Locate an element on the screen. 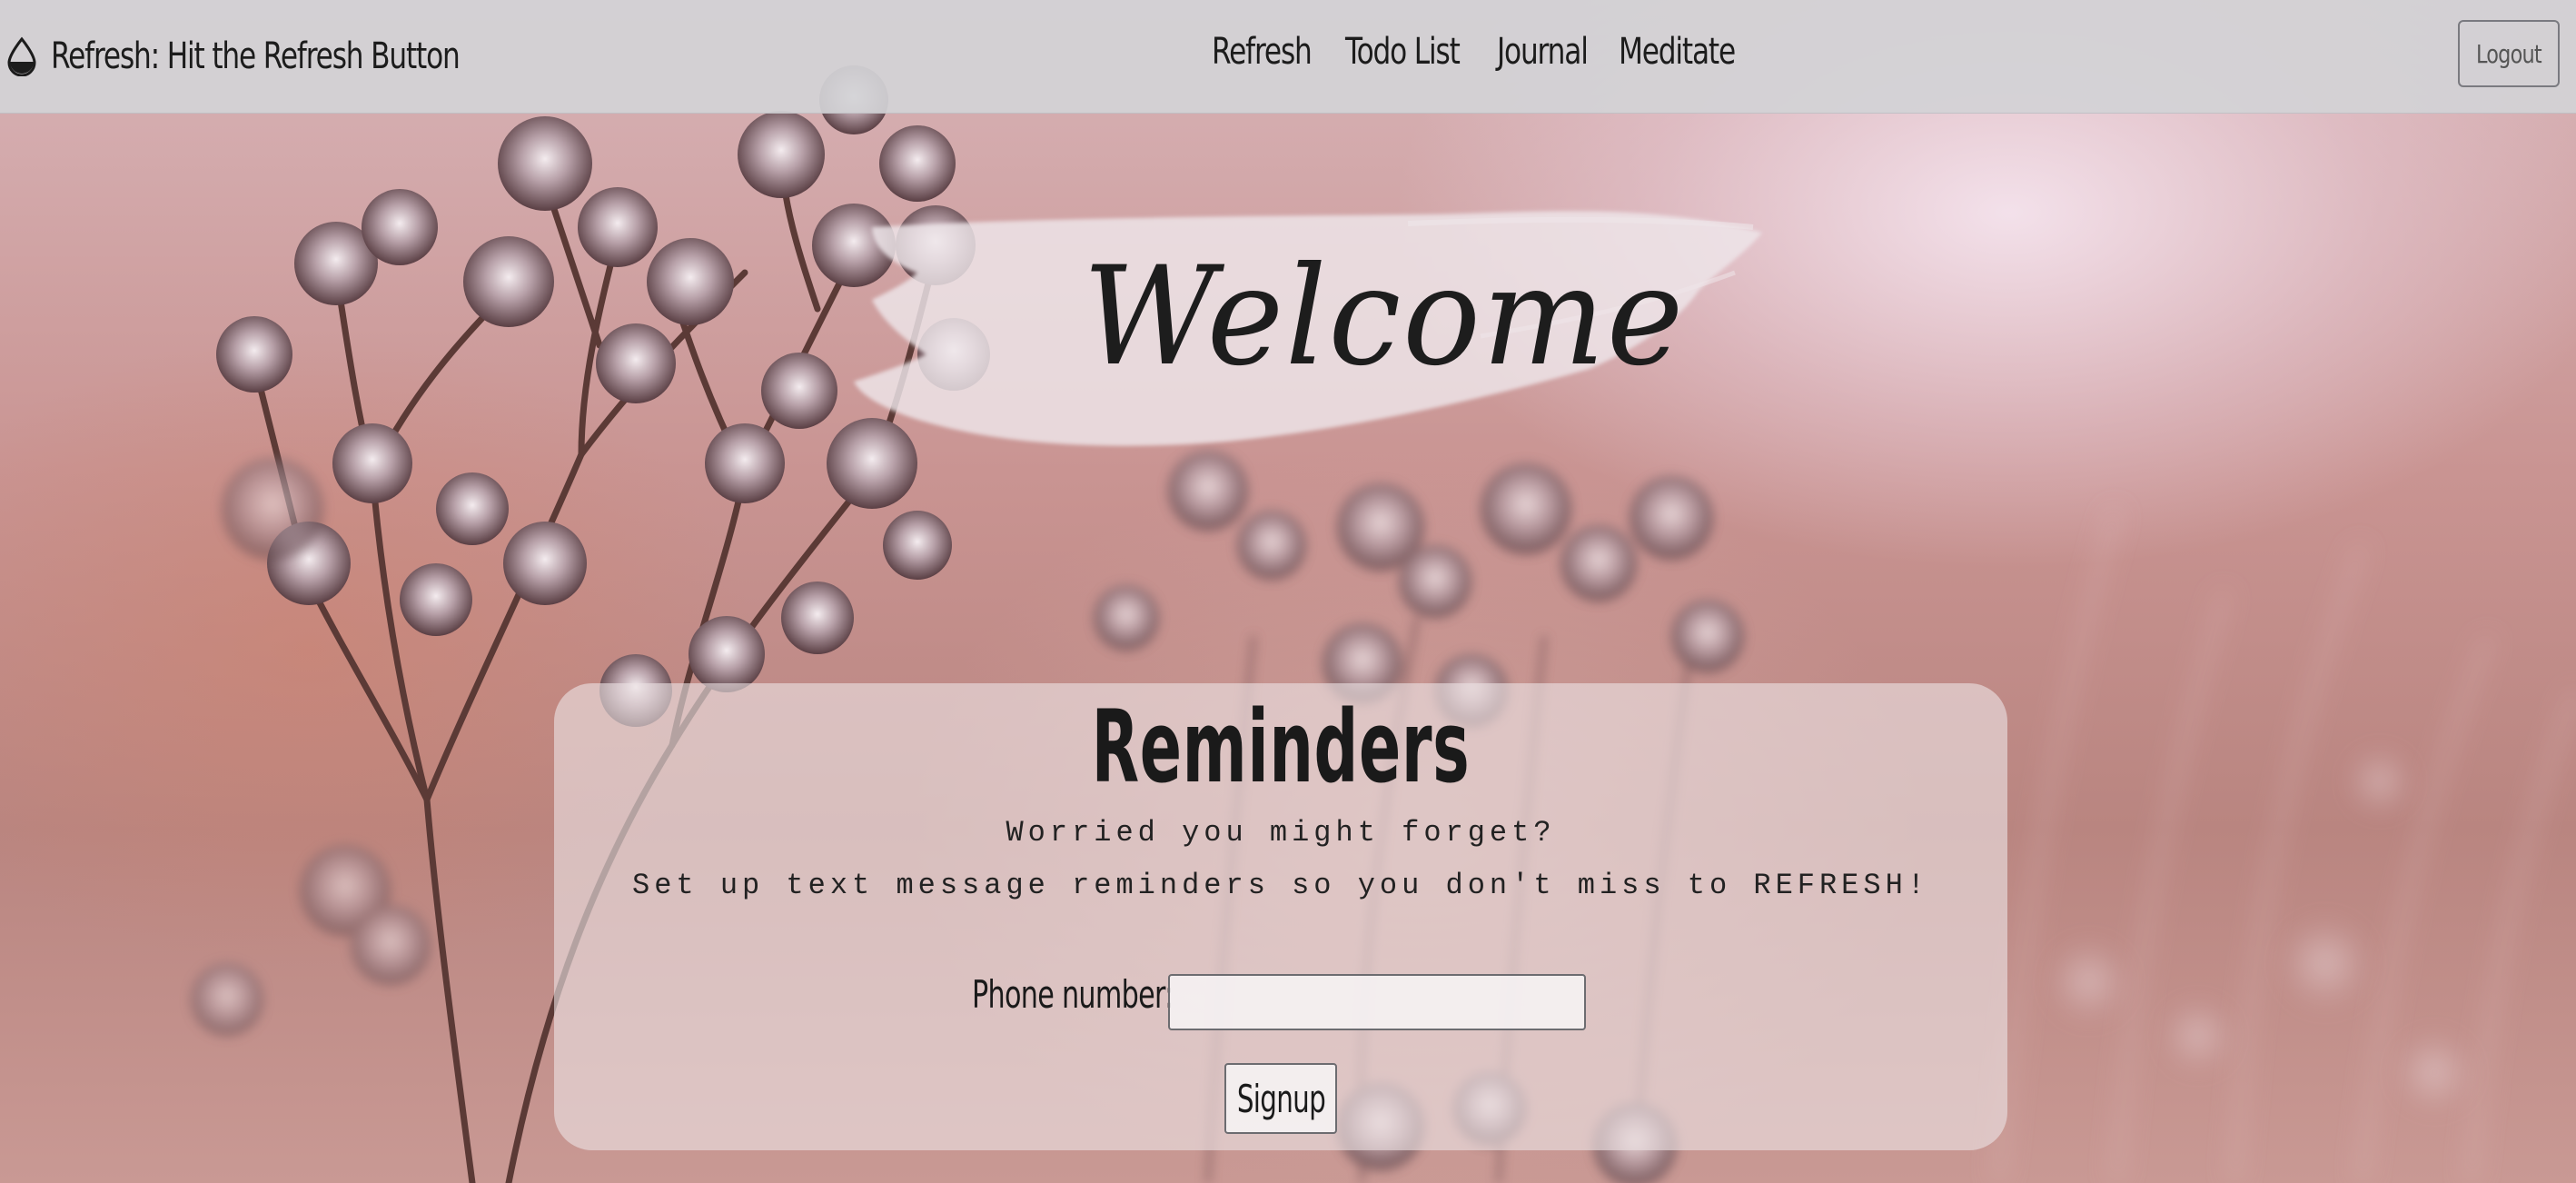  welcome-banner: Welcome is located at coordinates (1308, 327).